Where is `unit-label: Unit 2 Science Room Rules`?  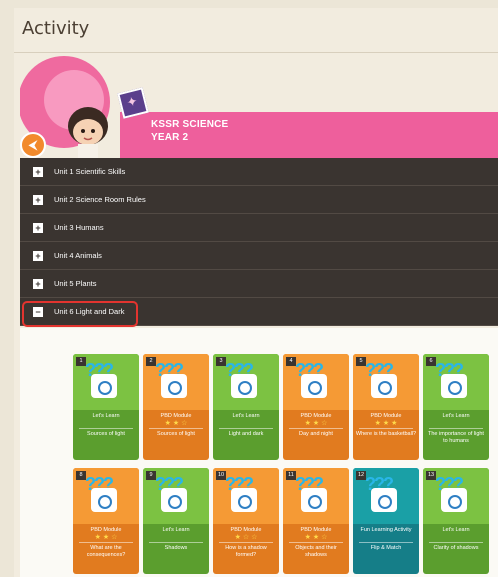 unit-label: Unit 2 Science Room Rules is located at coordinates (100, 199).